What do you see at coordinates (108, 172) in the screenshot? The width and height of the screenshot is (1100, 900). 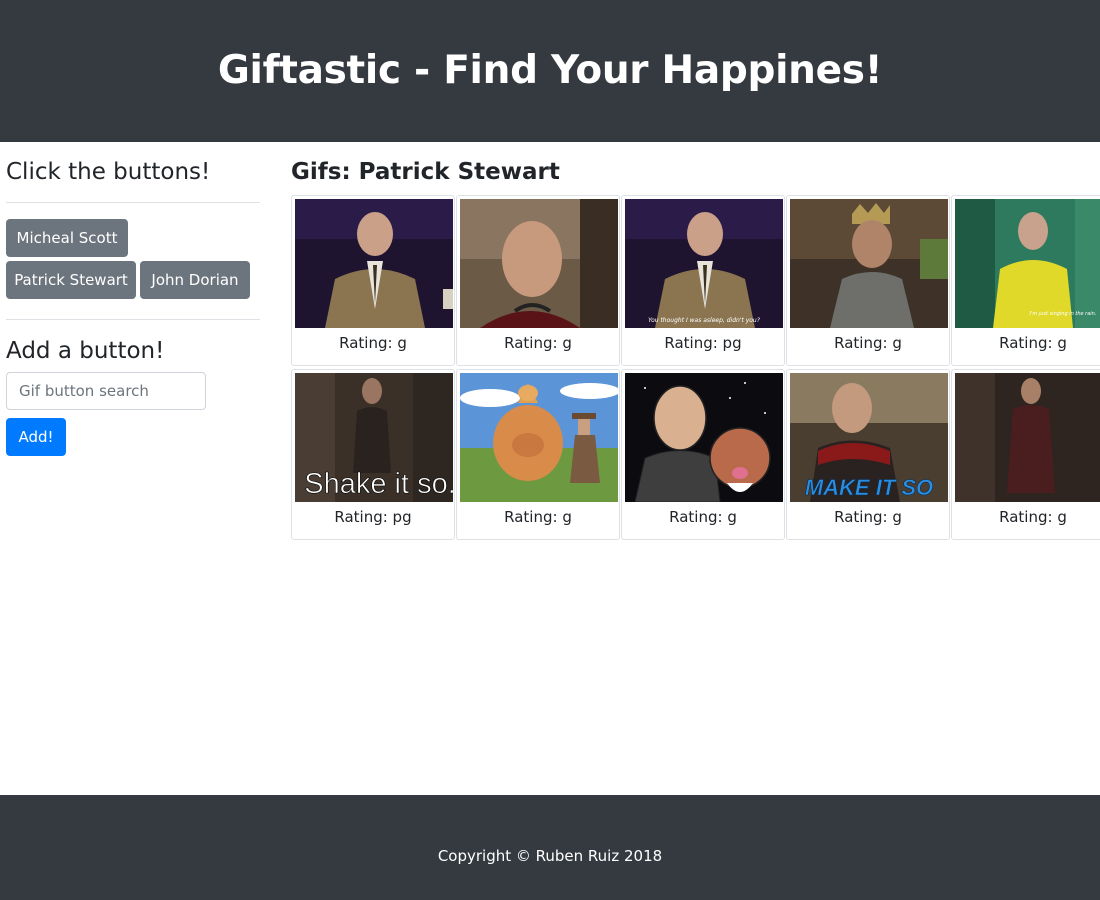 I see `buttons-heading: Click the buttons!` at bounding box center [108, 172].